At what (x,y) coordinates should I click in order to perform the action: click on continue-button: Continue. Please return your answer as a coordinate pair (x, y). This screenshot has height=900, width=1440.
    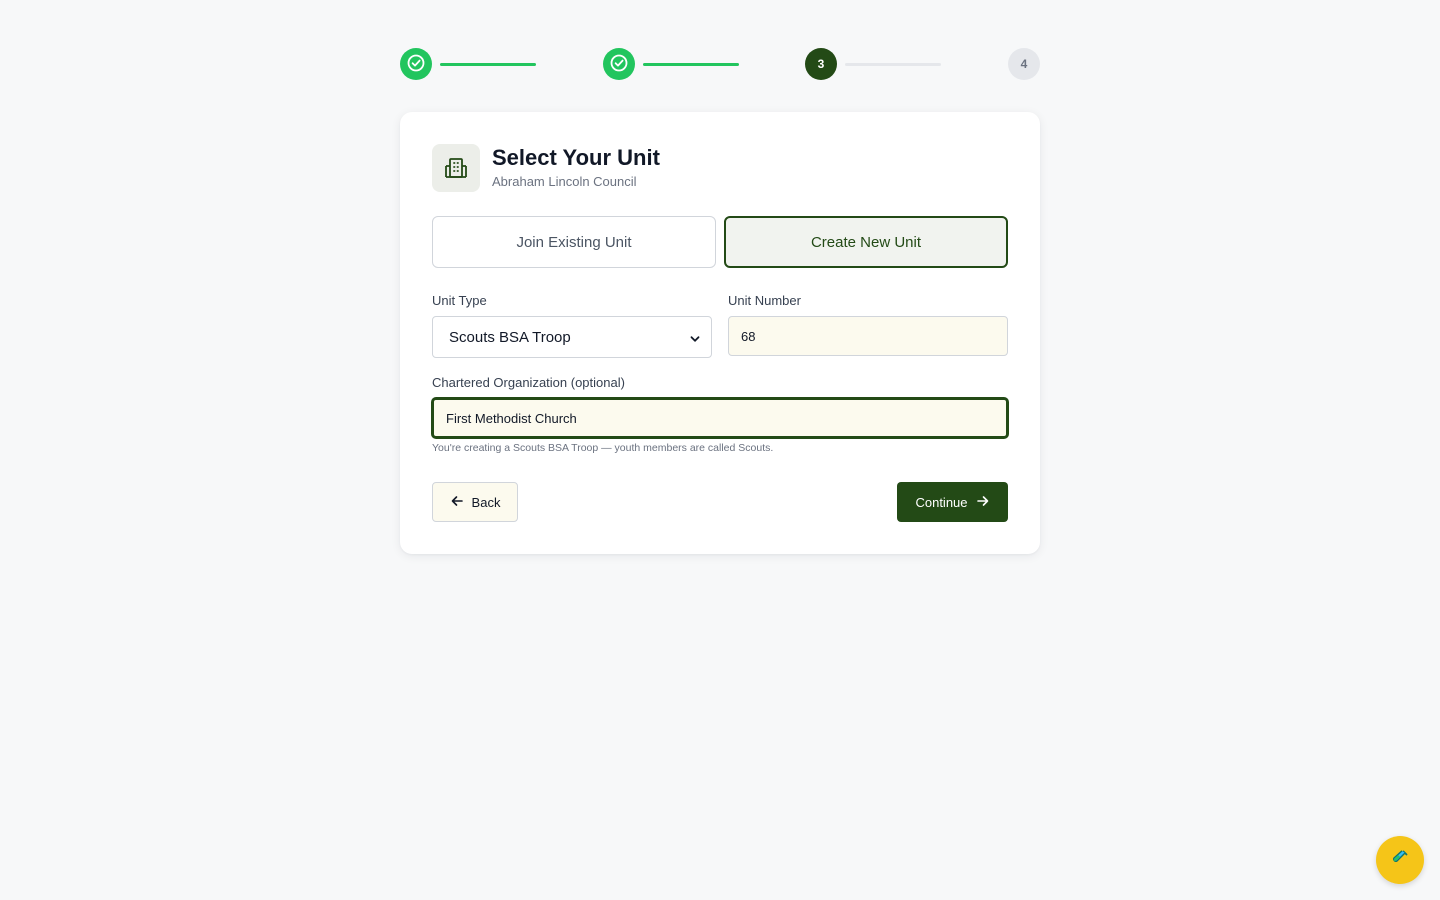
    Looking at the image, I should click on (952, 502).